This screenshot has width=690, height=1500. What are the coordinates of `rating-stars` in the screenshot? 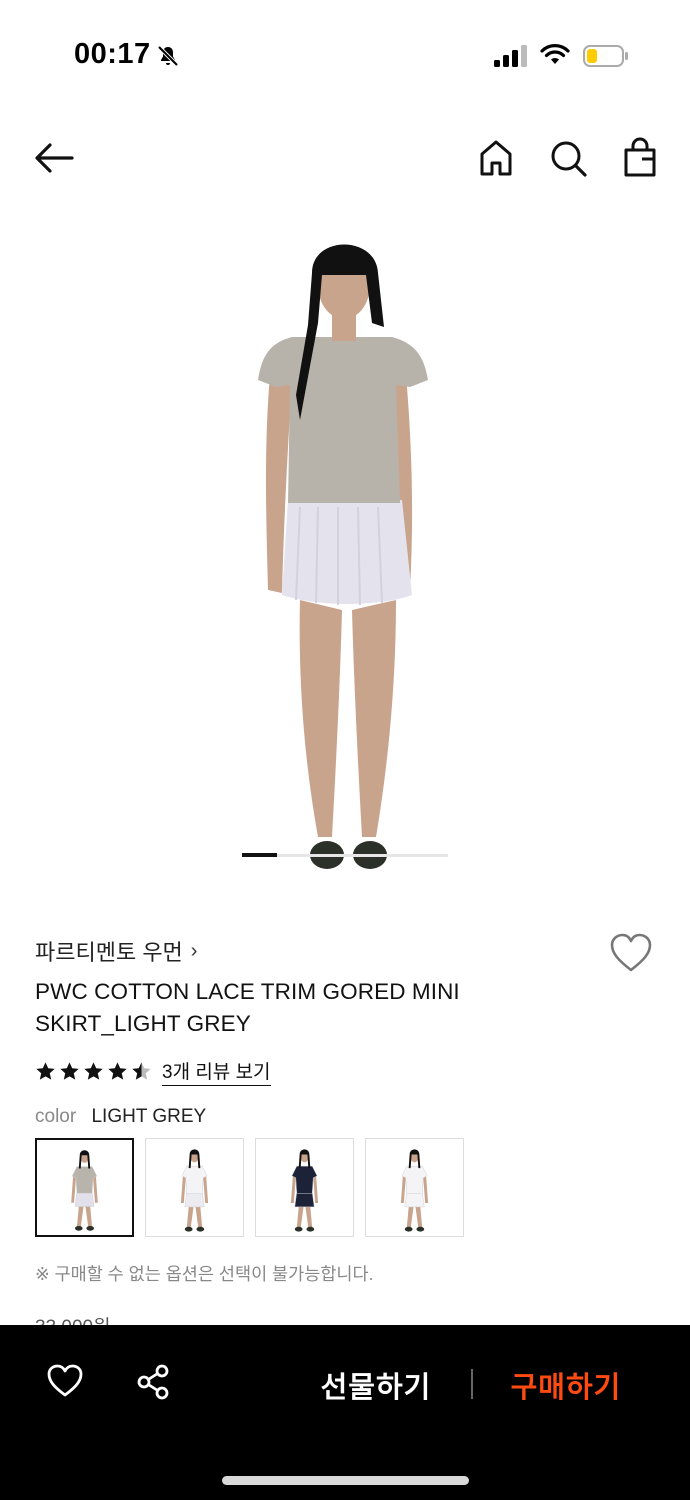 It's located at (93, 1071).